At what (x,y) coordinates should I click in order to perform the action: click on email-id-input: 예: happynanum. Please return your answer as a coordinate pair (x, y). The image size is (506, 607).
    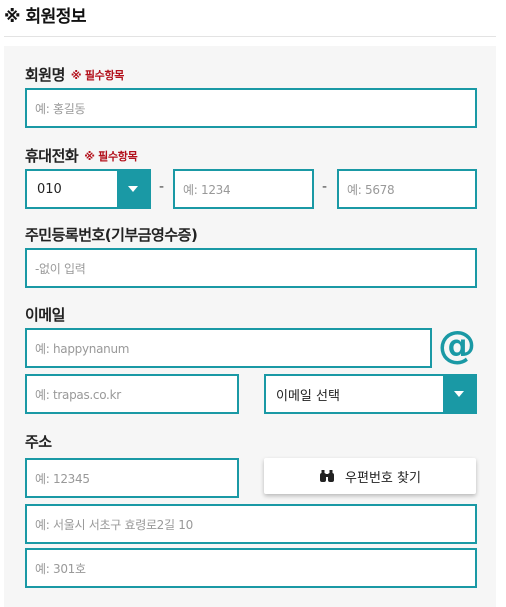
    Looking at the image, I should click on (228, 348).